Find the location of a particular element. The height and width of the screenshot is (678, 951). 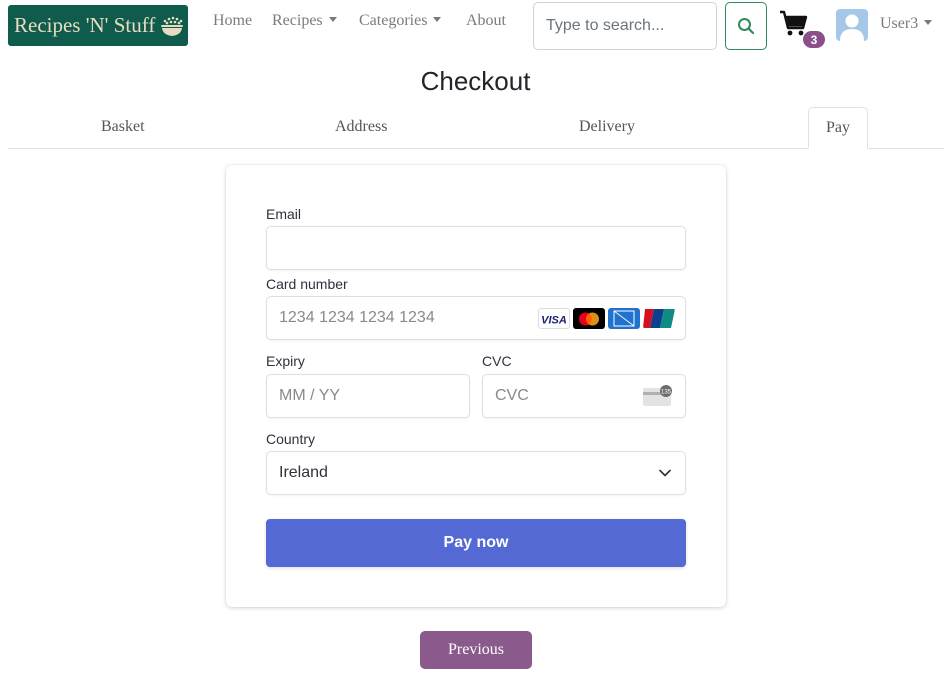

tabs-divider is located at coordinates (476, 148).